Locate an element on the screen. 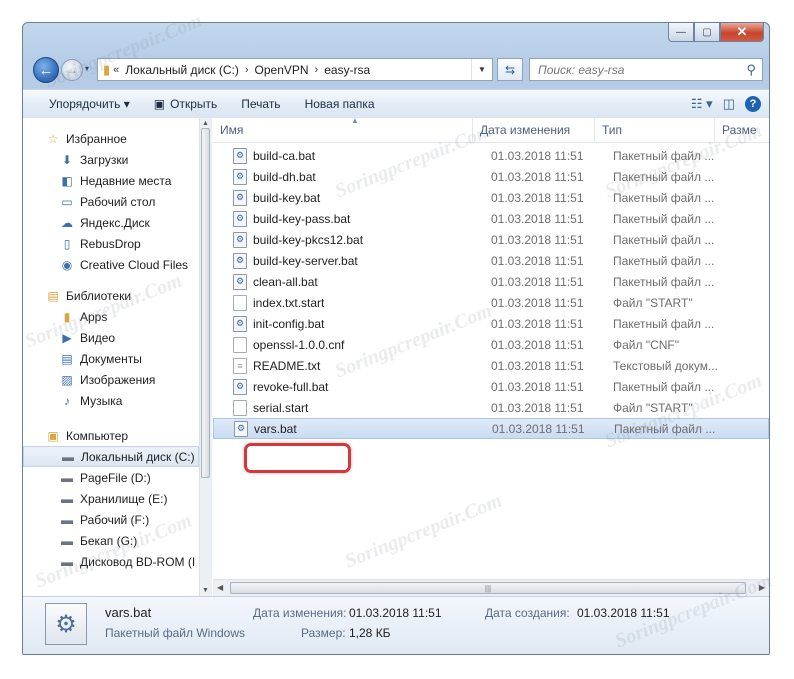  search-box: ⚲ is located at coordinates (646, 69).